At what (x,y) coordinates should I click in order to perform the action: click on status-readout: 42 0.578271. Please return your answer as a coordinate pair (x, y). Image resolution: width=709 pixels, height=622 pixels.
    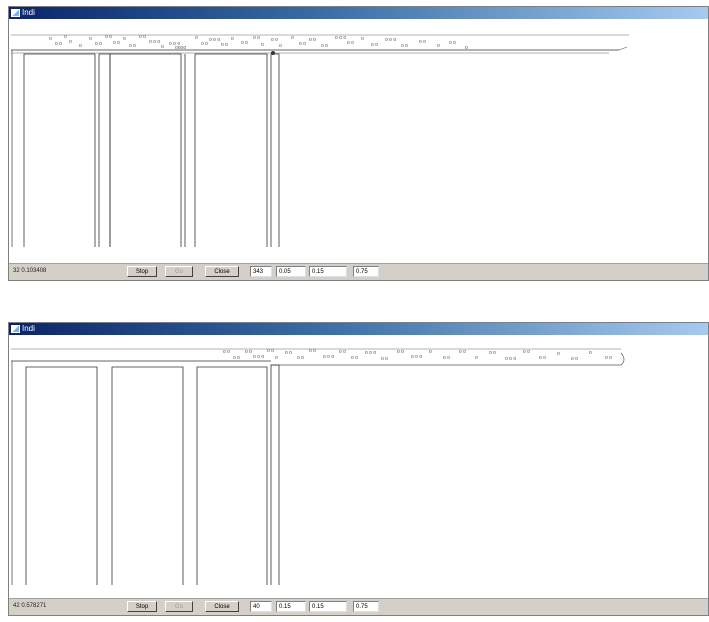
    Looking at the image, I should click on (30, 606).